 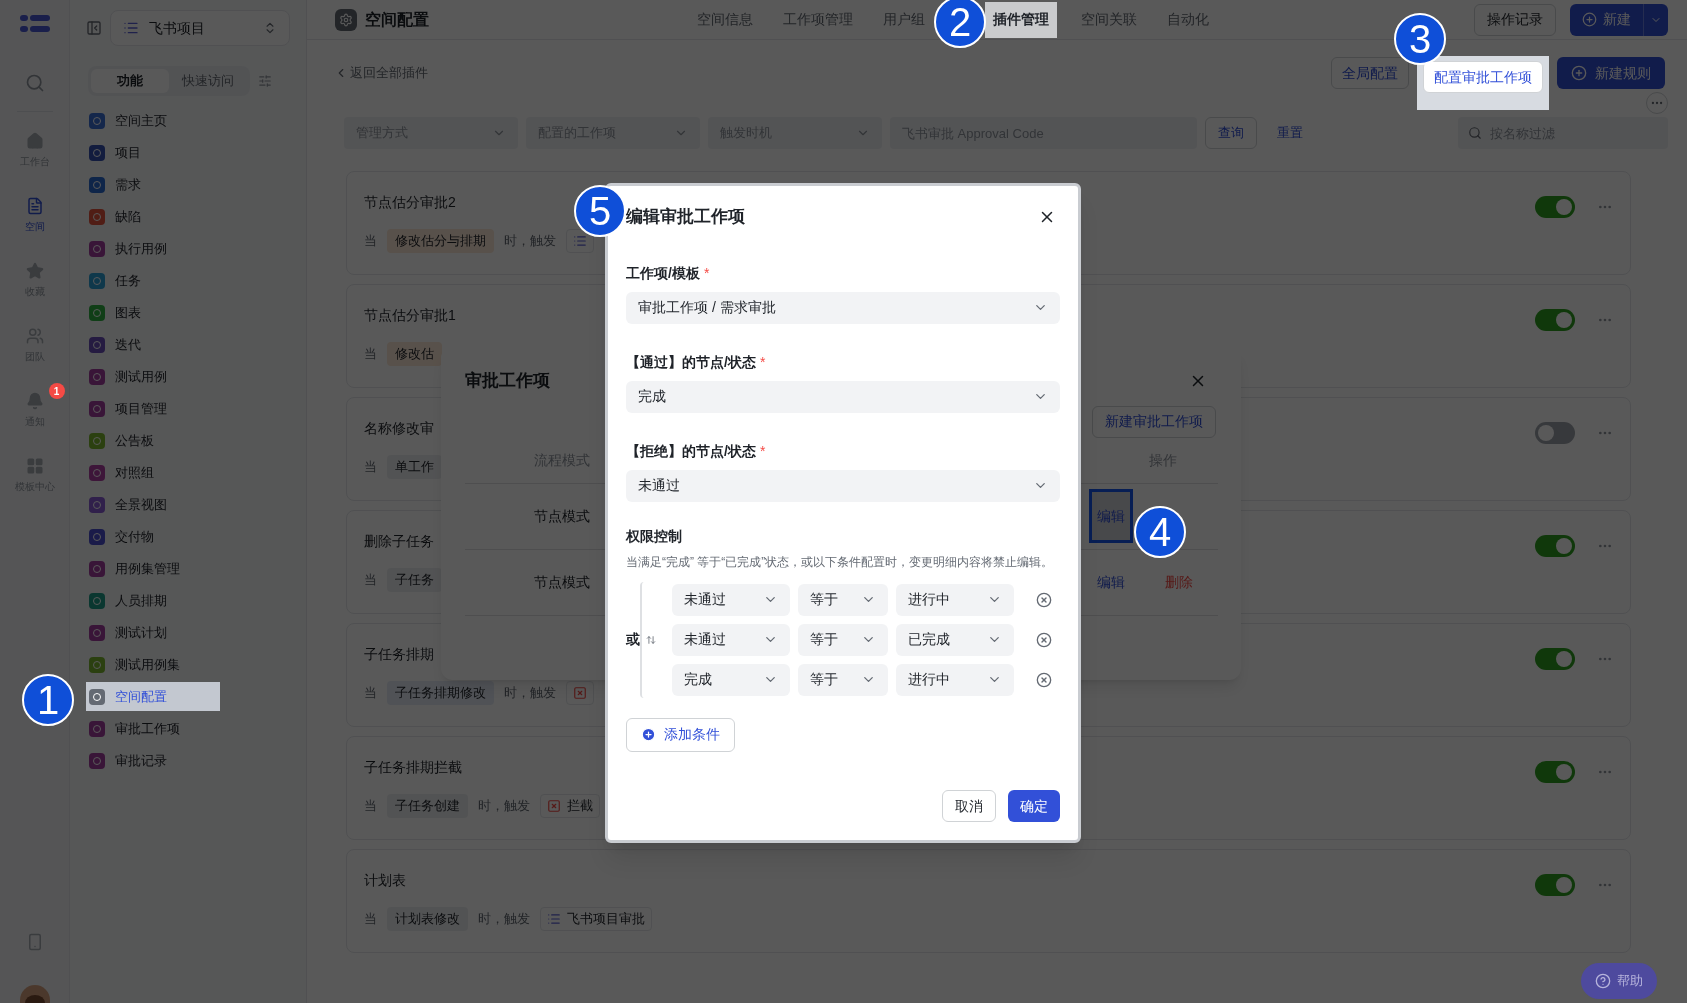 What do you see at coordinates (1370, 73) in the screenshot?
I see `config-button: 全局配置` at bounding box center [1370, 73].